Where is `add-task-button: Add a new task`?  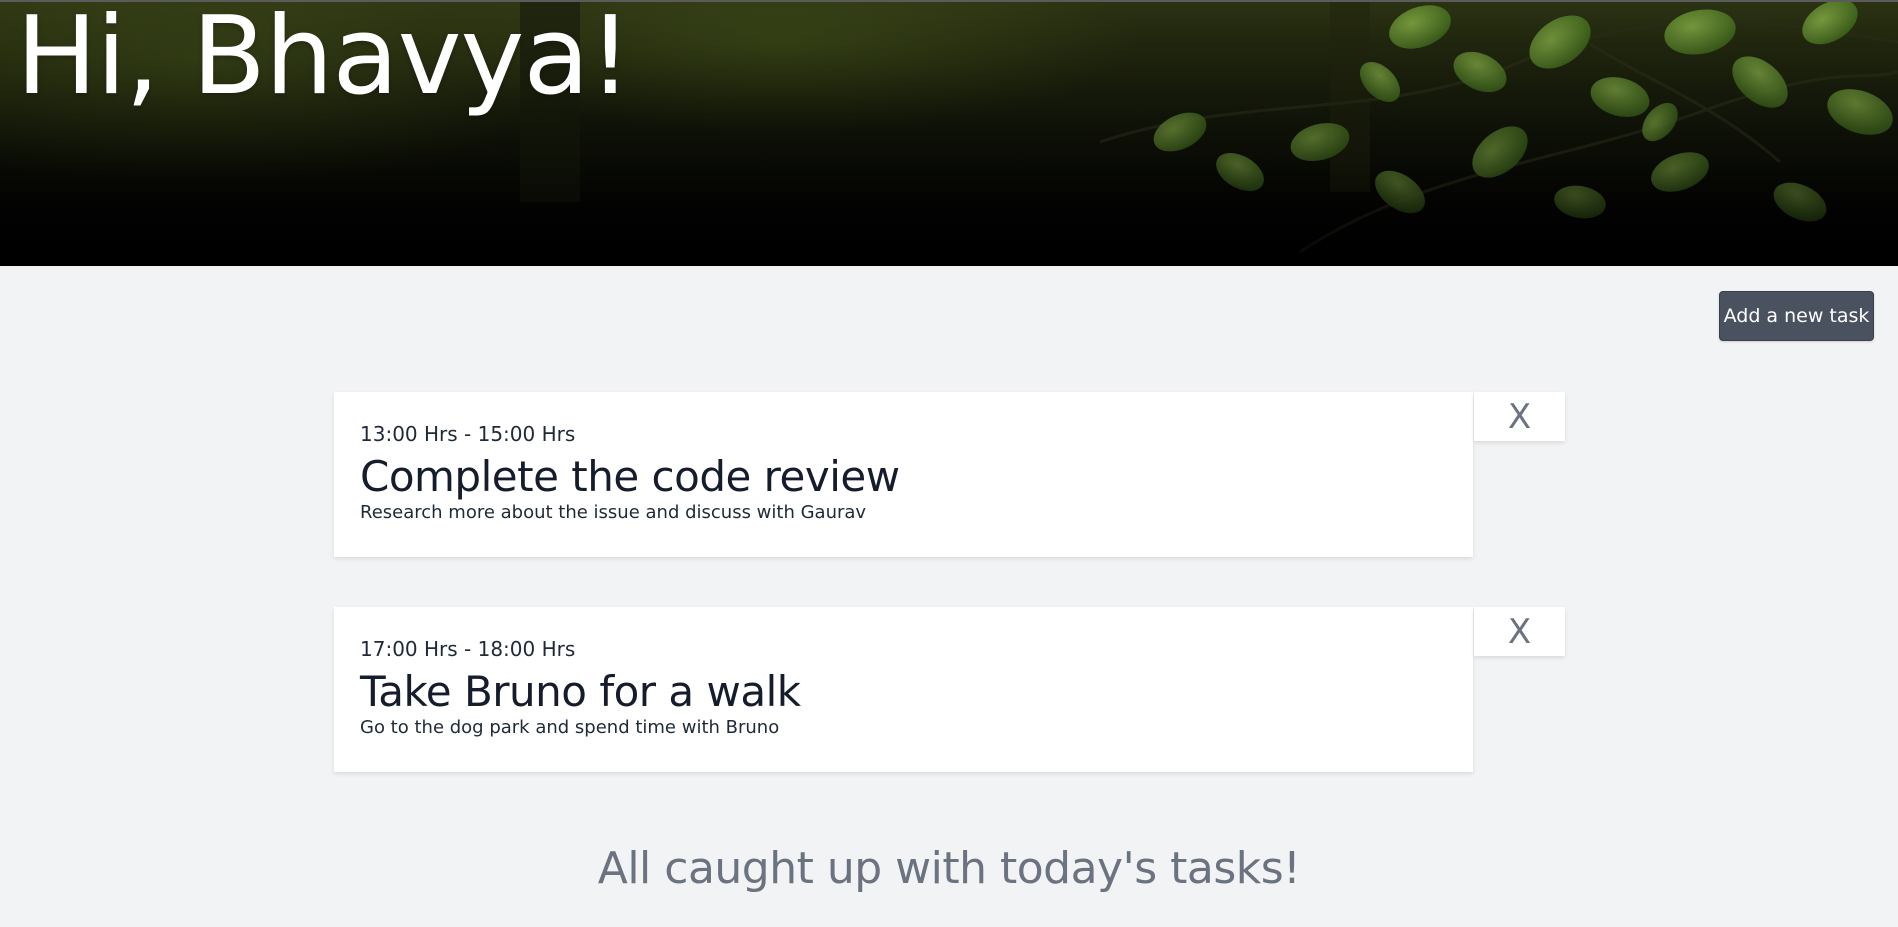 add-task-button: Add a new task is located at coordinates (1796, 316).